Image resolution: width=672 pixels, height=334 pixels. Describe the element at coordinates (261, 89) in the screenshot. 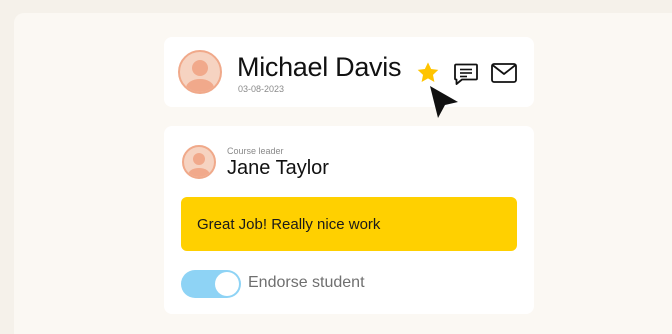

I see `student-date: 03-08-2023` at that location.